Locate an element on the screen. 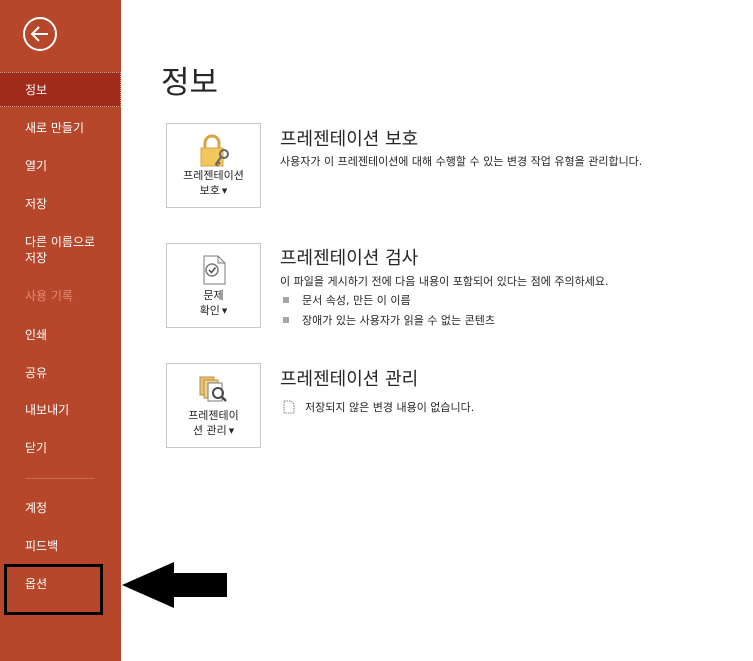 This screenshot has height=661, width=753. nav-save-label: 저장 is located at coordinates (36, 204).